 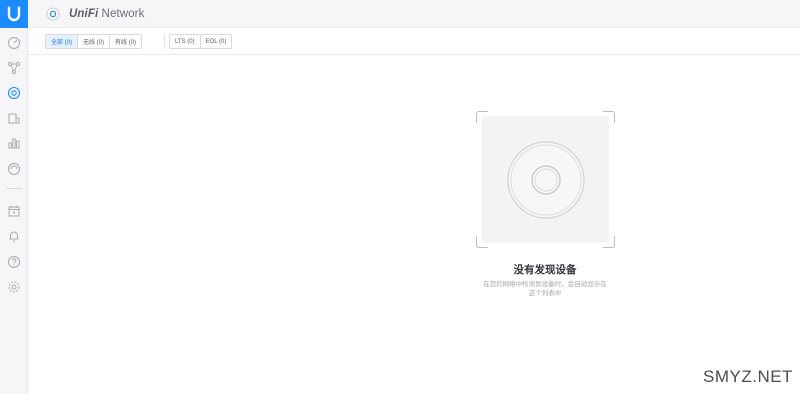 What do you see at coordinates (14, 211) in the screenshot?
I see `events-icon` at bounding box center [14, 211].